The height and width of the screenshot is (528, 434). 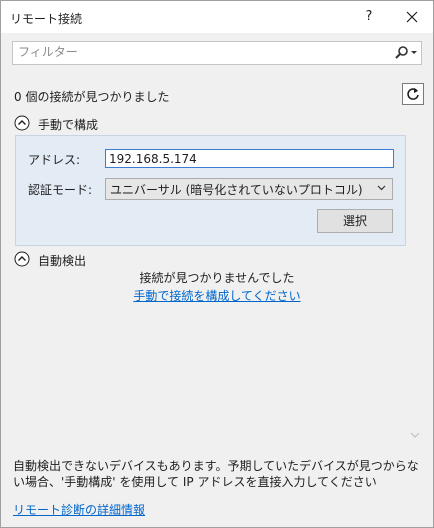 I want to click on refresh-icon, so click(x=413, y=94).